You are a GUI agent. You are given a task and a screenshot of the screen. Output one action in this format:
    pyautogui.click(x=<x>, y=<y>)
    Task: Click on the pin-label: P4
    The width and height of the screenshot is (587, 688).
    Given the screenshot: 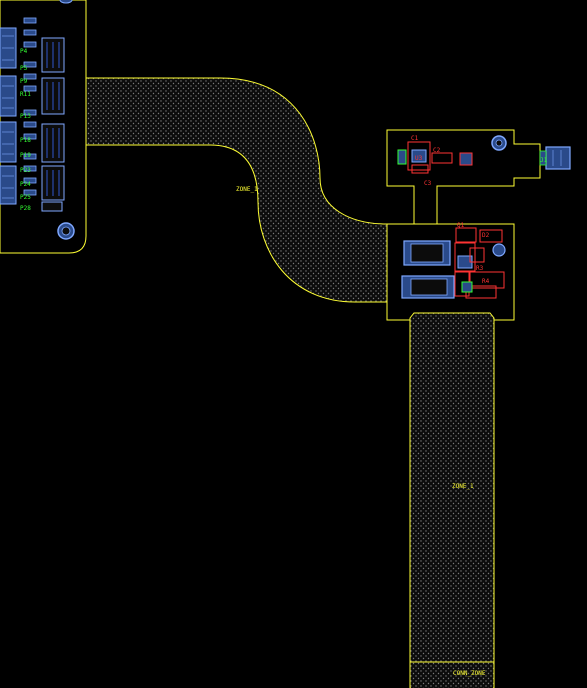 What is the action you would take?
    pyautogui.click(x=24, y=51)
    